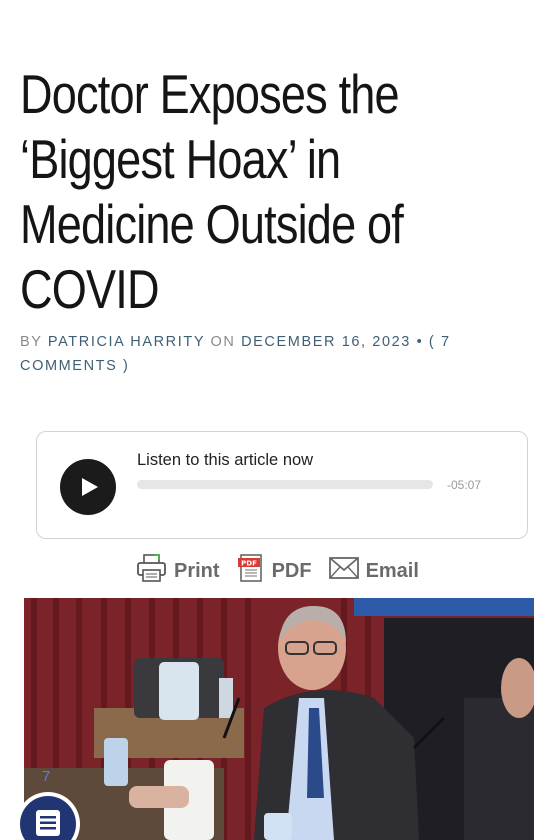 The image size is (557, 840). What do you see at coordinates (432, 342) in the screenshot?
I see `comments-open: (` at bounding box center [432, 342].